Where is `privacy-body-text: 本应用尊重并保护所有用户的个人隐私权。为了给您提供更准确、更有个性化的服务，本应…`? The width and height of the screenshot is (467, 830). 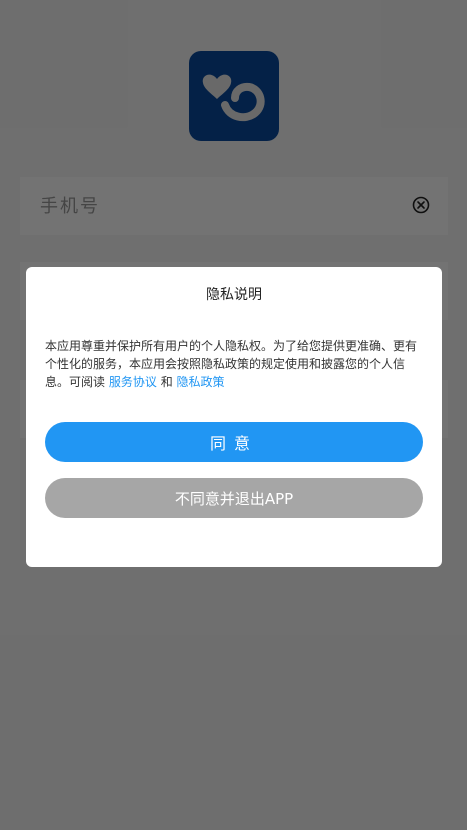 privacy-body-text: 本应用尊重并保护所有用户的个人隐私权。为了给您提供更准确、更有个性化的服务，本应… is located at coordinates (231, 364).